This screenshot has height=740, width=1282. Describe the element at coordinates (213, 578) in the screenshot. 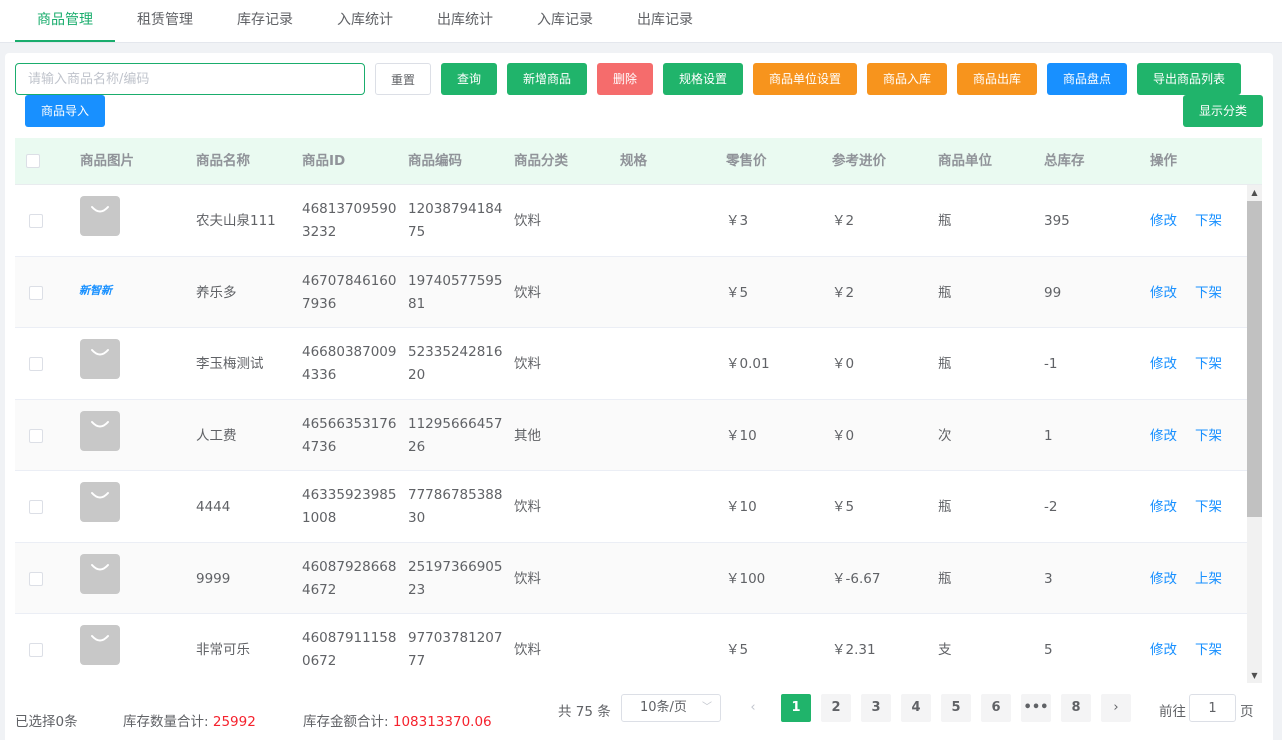

I see `product-name: 9999` at that location.